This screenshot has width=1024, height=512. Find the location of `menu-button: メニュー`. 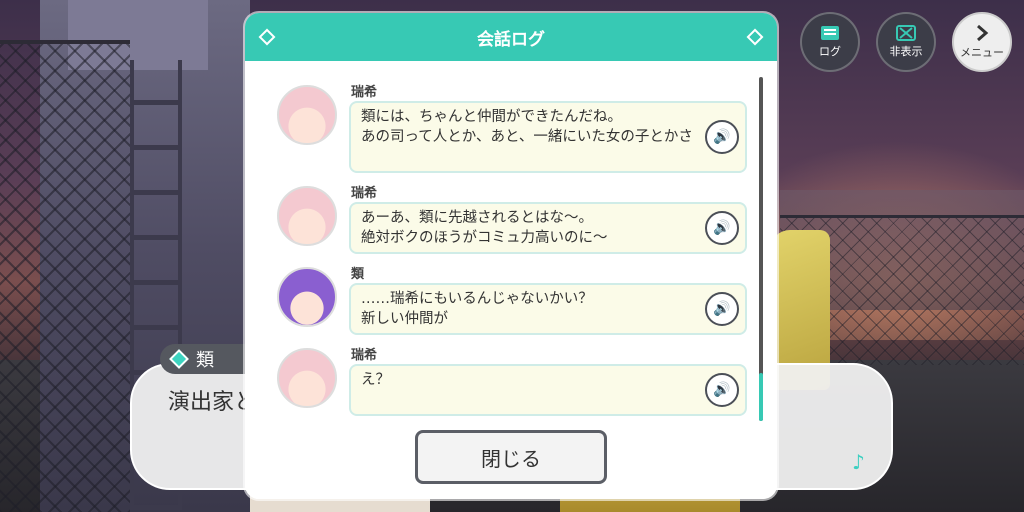

menu-button: メニュー is located at coordinates (982, 42).